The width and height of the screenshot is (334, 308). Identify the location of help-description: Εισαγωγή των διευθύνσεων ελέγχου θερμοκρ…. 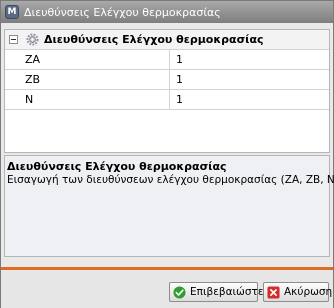
(170, 180).